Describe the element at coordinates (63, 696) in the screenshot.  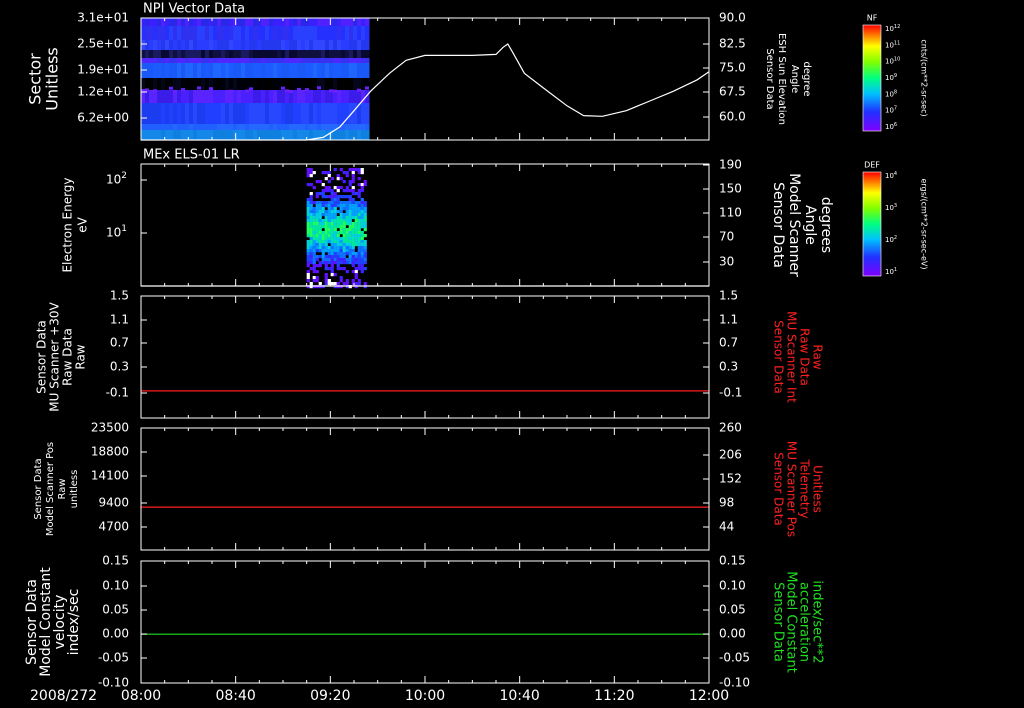
I see `date-label: 2008/272` at that location.